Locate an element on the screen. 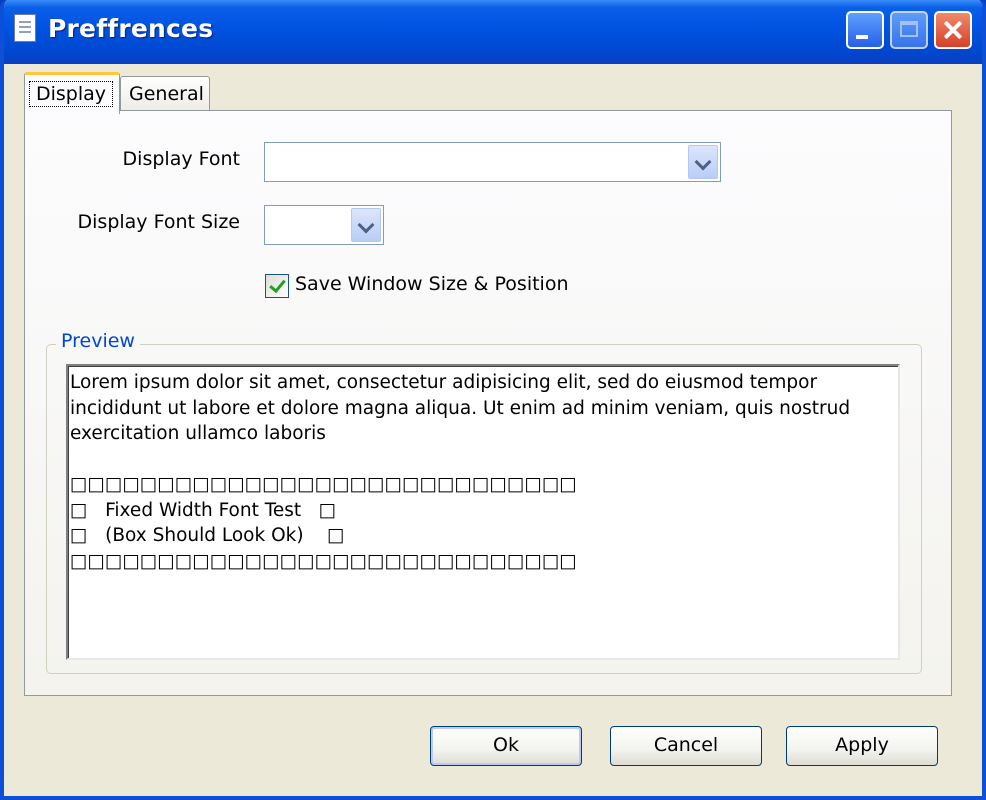  display-font-label: Display Font is located at coordinates (181, 159).